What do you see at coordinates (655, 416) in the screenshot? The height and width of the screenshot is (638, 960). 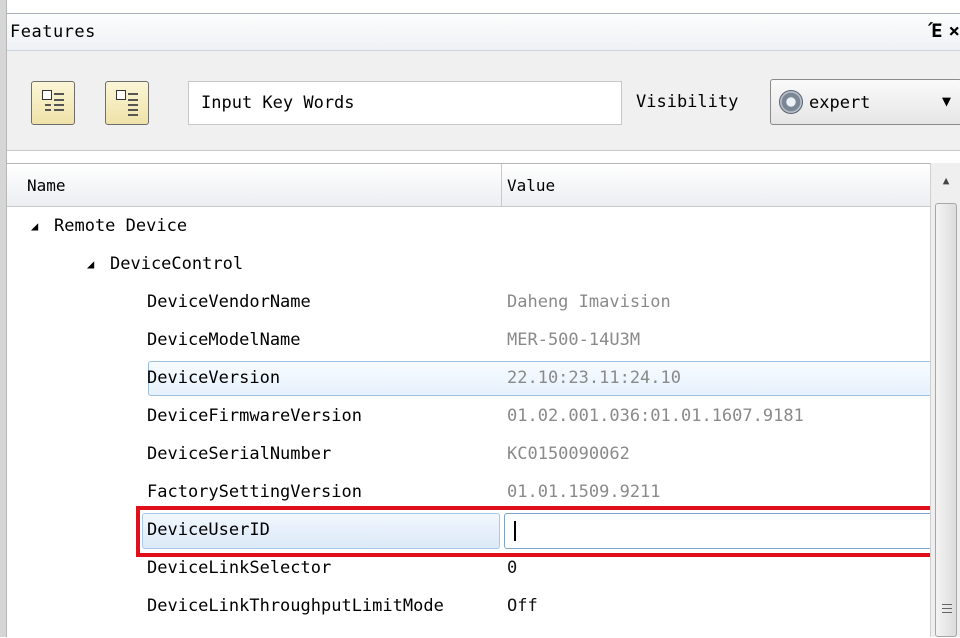 I see `row-value: 01.02.001.036:01.01.1607.9181` at bounding box center [655, 416].